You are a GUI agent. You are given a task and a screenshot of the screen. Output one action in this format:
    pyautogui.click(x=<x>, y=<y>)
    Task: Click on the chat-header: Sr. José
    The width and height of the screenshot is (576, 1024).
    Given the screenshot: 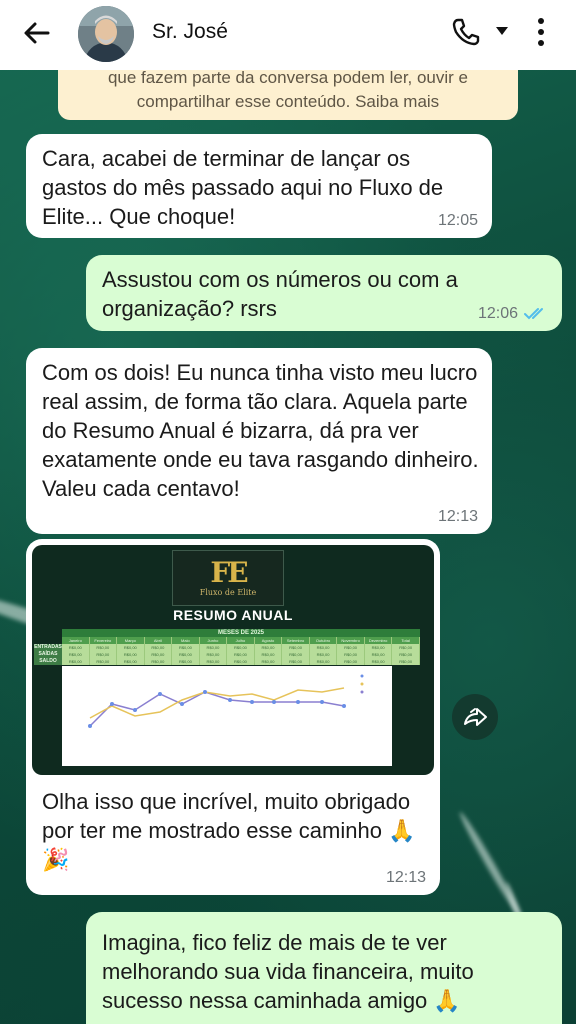 What is the action you would take?
    pyautogui.click(x=288, y=35)
    